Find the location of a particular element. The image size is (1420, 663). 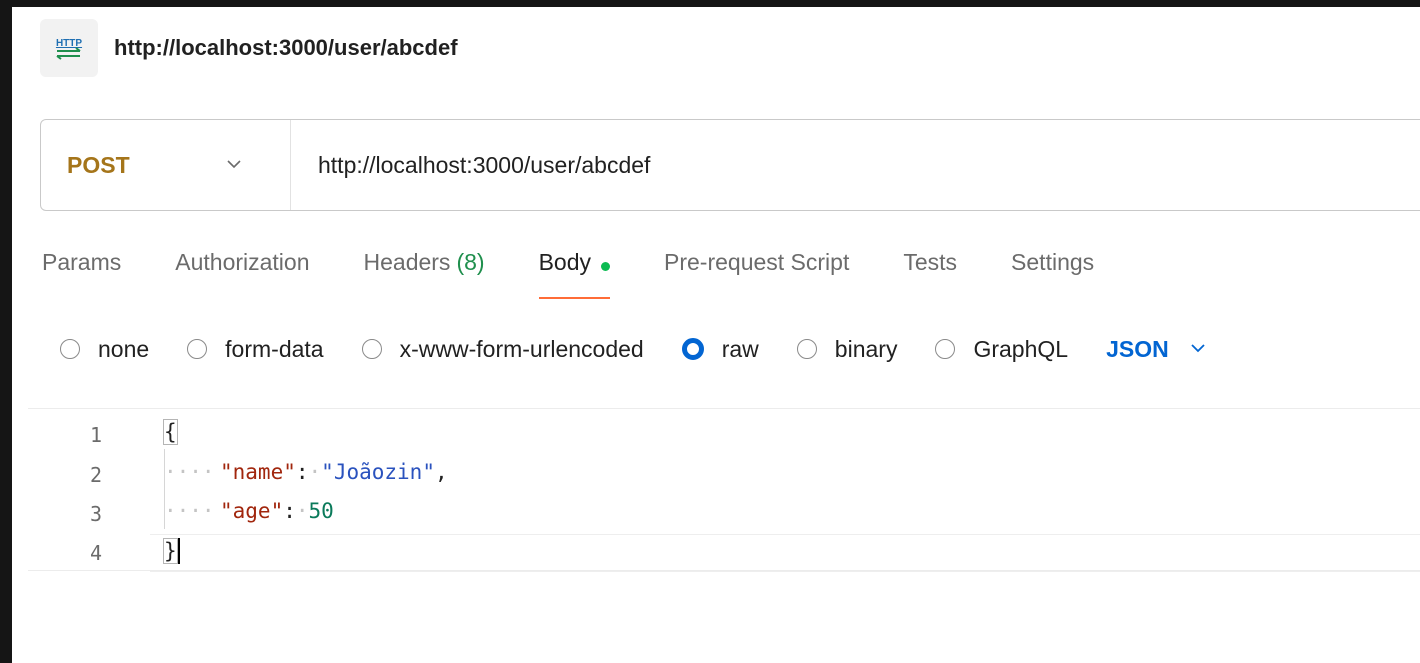

code-line-1: { is located at coordinates (170, 432).